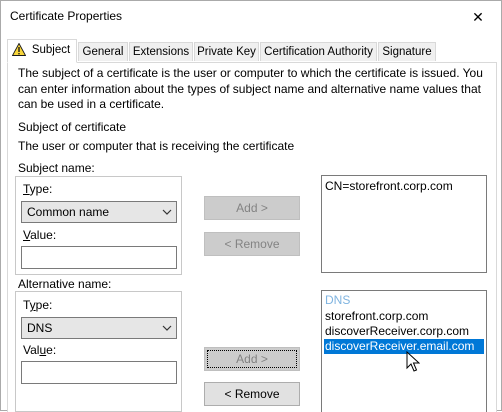 Image resolution: width=502 pixels, height=412 pixels. I want to click on tab-signature: Signature, so click(407, 51).